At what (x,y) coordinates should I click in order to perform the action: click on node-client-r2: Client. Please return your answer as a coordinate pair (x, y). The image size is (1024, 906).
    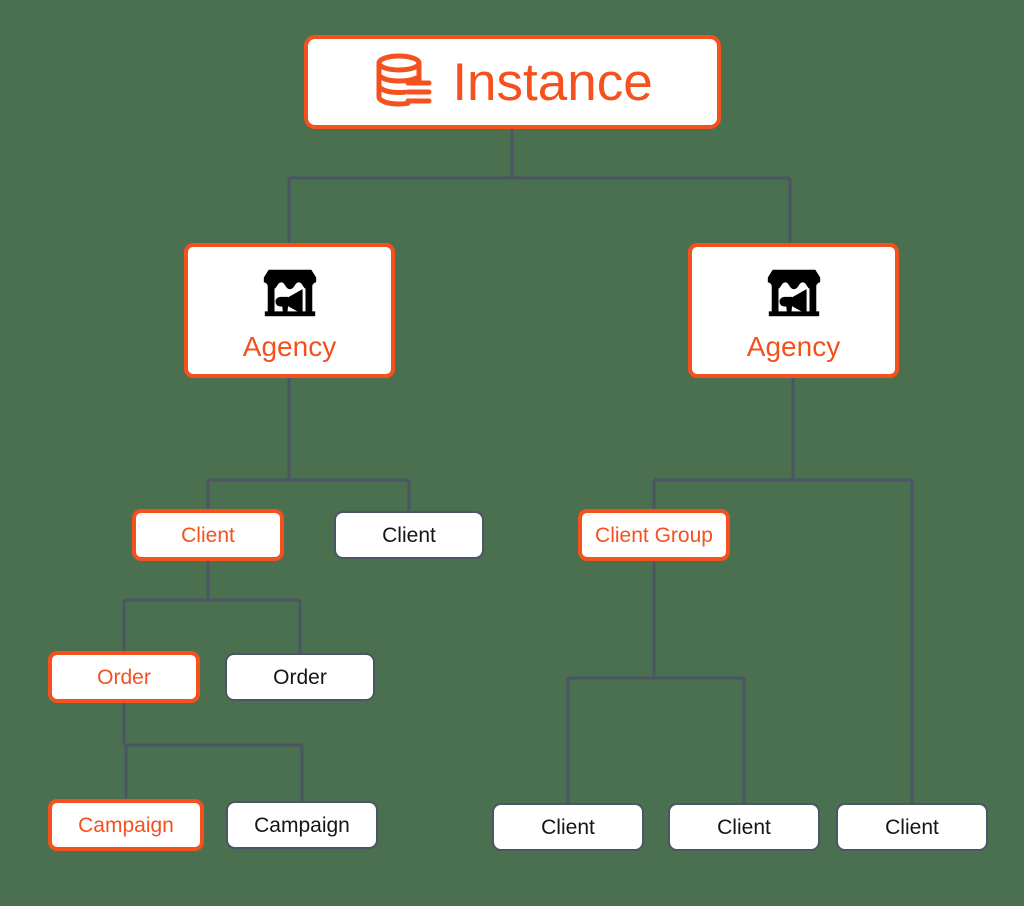
    Looking at the image, I should click on (744, 827).